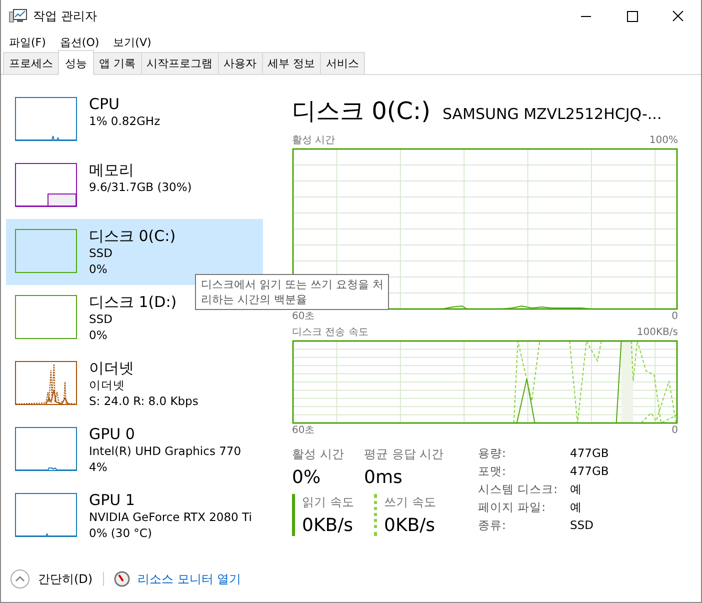 The image size is (702, 603). Describe the element at coordinates (117, 63) in the screenshot. I see `tab: 앱 기록` at that location.